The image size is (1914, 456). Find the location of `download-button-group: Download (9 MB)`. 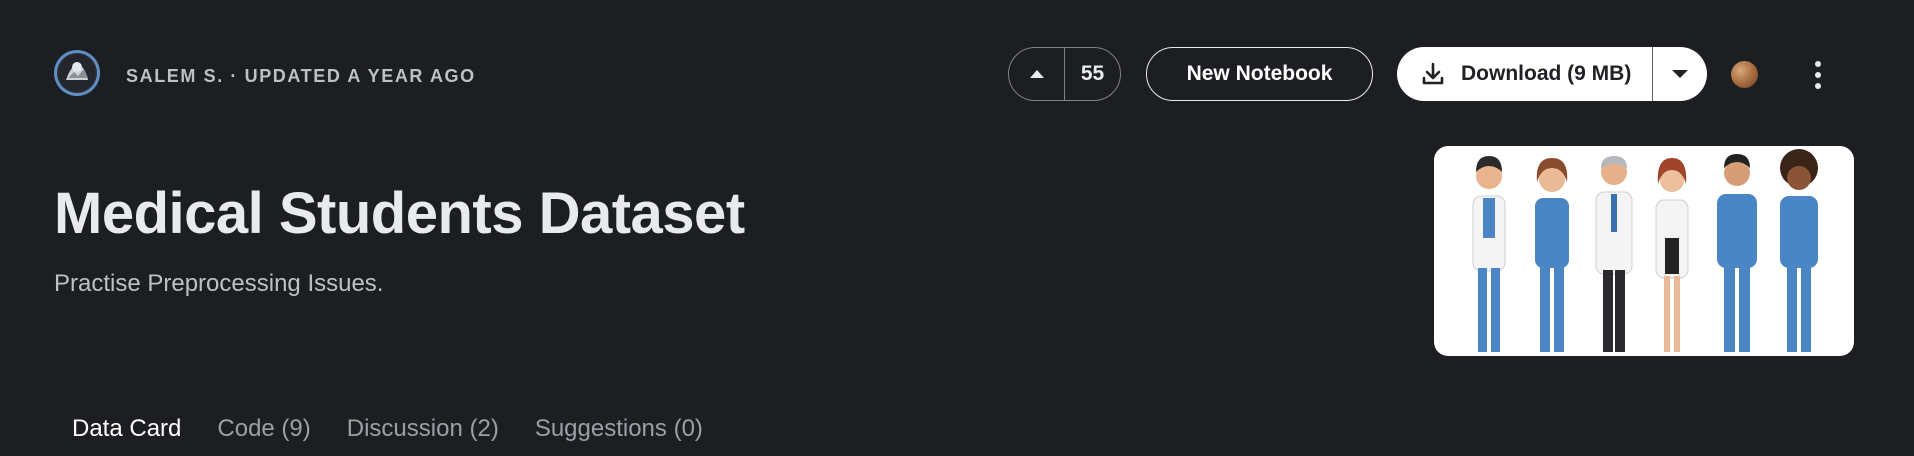

download-button-group: Download (9 MB) is located at coordinates (1552, 74).